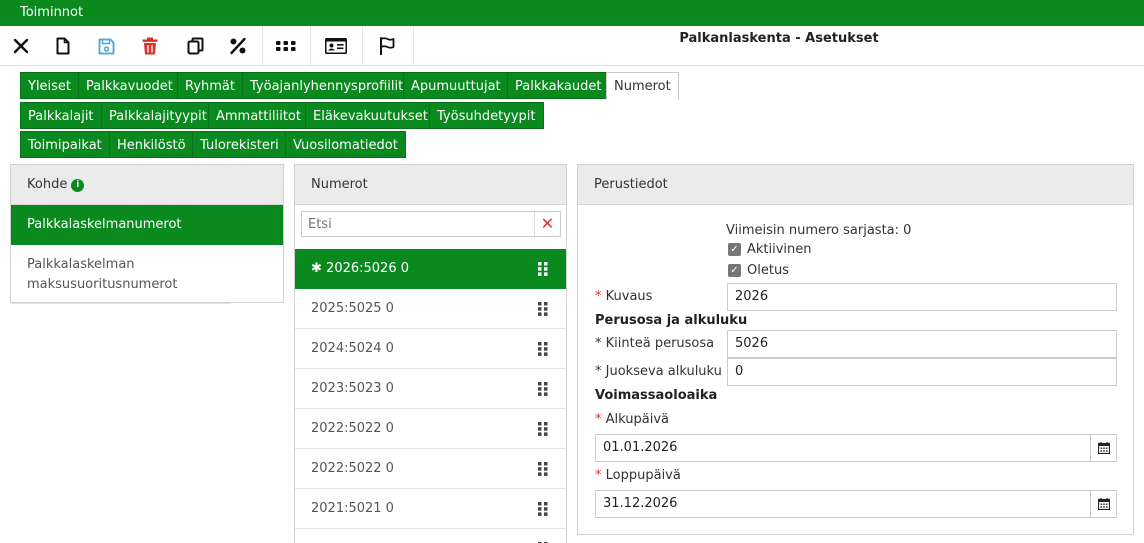 The image size is (1144, 543). I want to click on tab-ryhmat: Ryhmät, so click(210, 85).